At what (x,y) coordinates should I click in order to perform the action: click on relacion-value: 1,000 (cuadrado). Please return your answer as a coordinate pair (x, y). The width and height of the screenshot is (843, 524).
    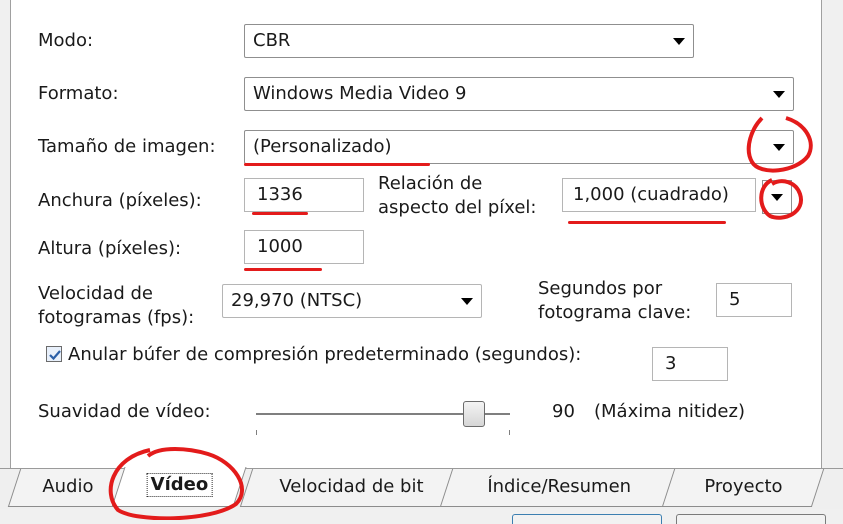
    Looking at the image, I should click on (659, 195).